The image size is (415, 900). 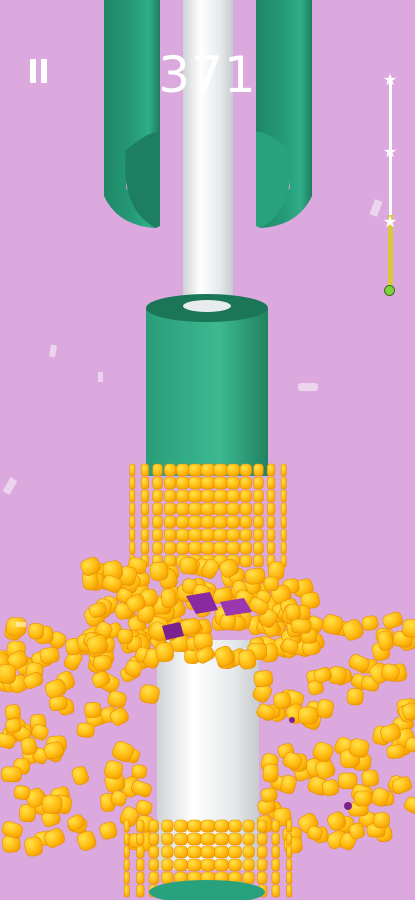 I want to click on pause-icon, so click(x=44, y=71).